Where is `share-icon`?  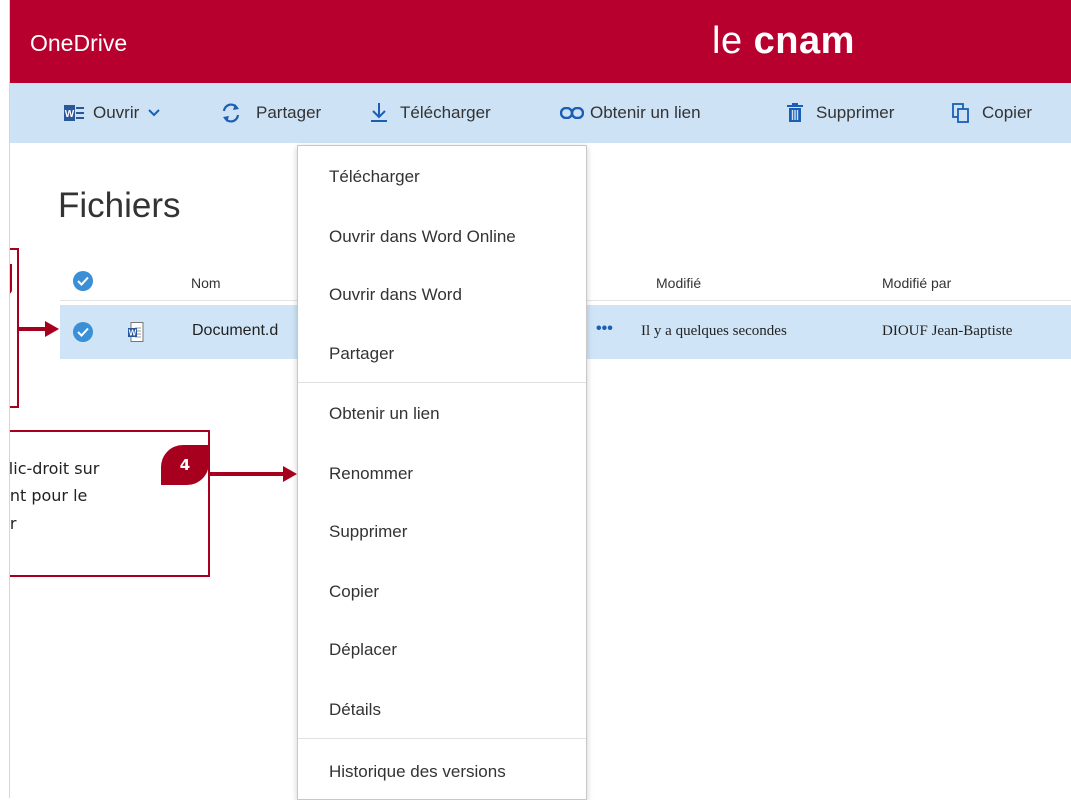 share-icon is located at coordinates (231, 113).